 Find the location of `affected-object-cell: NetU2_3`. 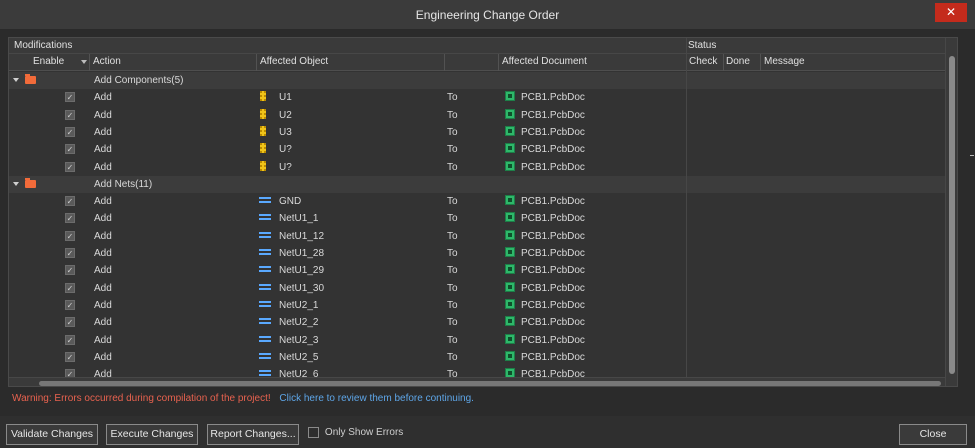

affected-object-cell: NetU2_3 is located at coordinates (299, 340).